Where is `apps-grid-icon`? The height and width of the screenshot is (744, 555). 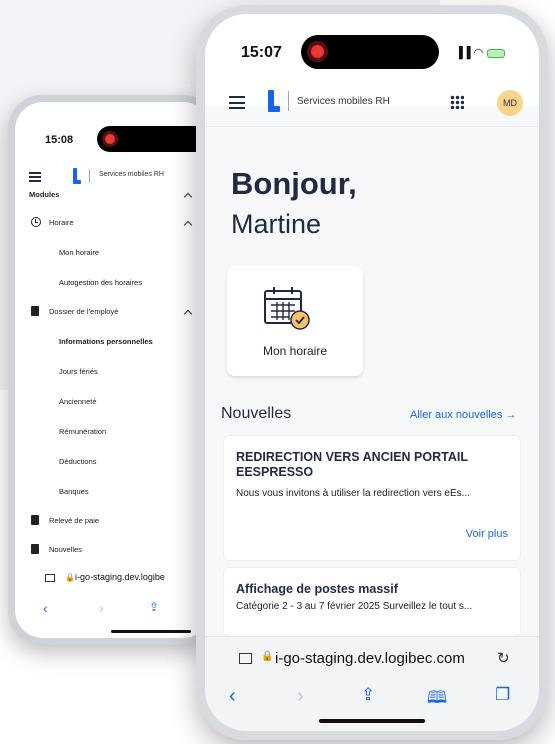 apps-grid-icon is located at coordinates (457, 102).